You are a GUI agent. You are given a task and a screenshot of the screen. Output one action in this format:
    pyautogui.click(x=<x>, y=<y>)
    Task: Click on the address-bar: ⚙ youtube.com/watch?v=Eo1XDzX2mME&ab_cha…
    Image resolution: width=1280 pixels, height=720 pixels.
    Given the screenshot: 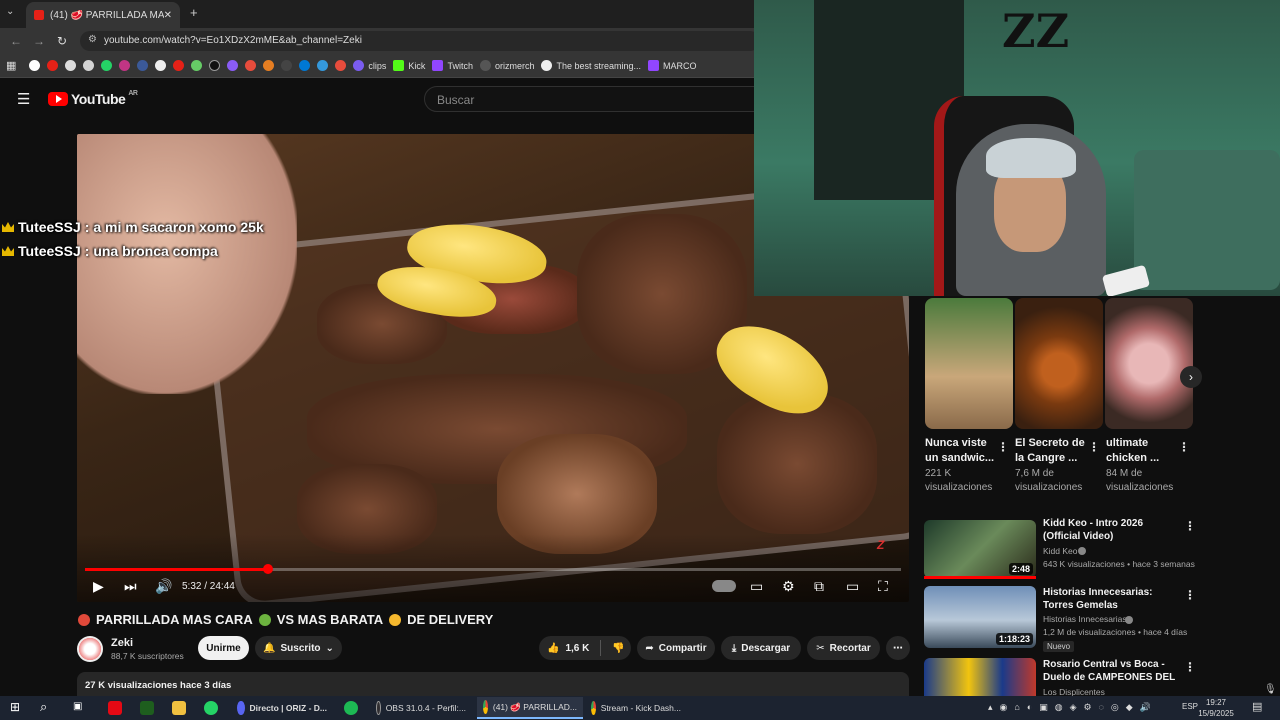 What is the action you would take?
    pyautogui.click(x=420, y=41)
    